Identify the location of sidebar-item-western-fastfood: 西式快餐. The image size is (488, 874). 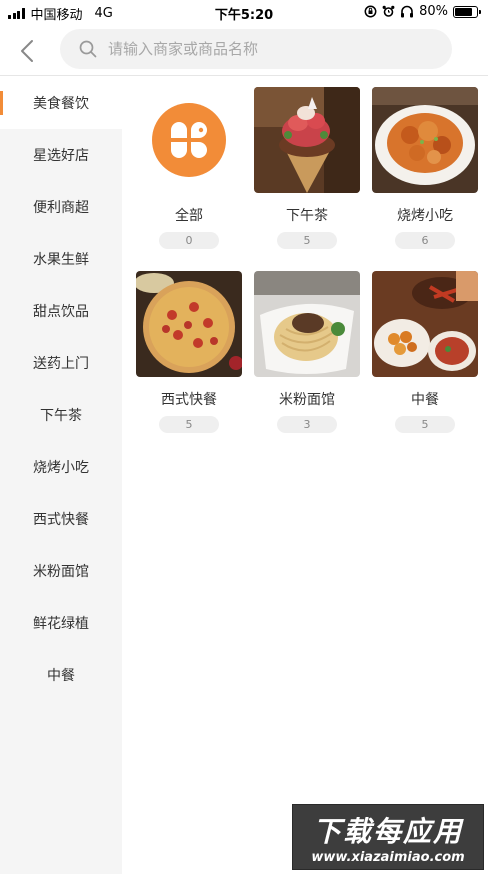
(61, 519).